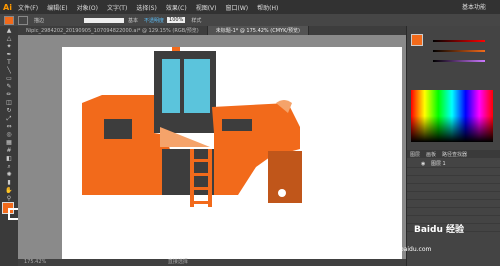 The image size is (500, 266). What do you see at coordinates (453, 164) in the screenshot?
I see `layer-row: ◉ 图层 1` at bounding box center [453, 164].